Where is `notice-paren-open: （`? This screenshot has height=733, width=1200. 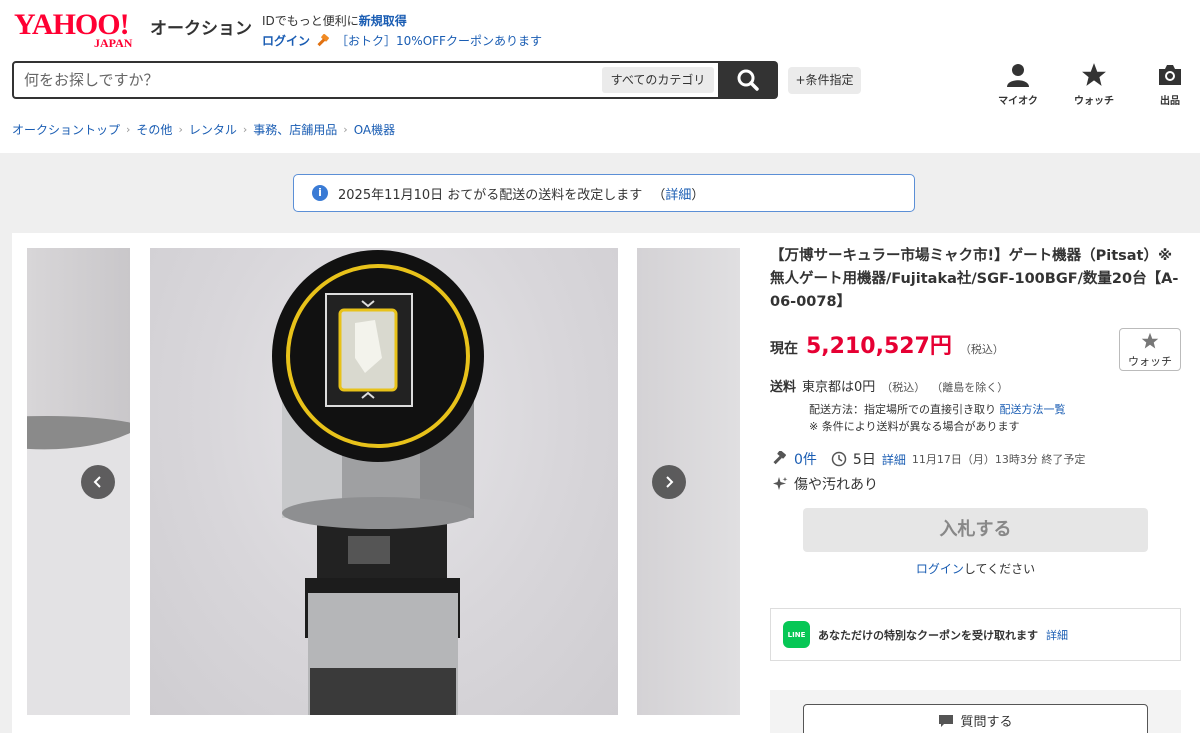
notice-paren-open: （ is located at coordinates (659, 195).